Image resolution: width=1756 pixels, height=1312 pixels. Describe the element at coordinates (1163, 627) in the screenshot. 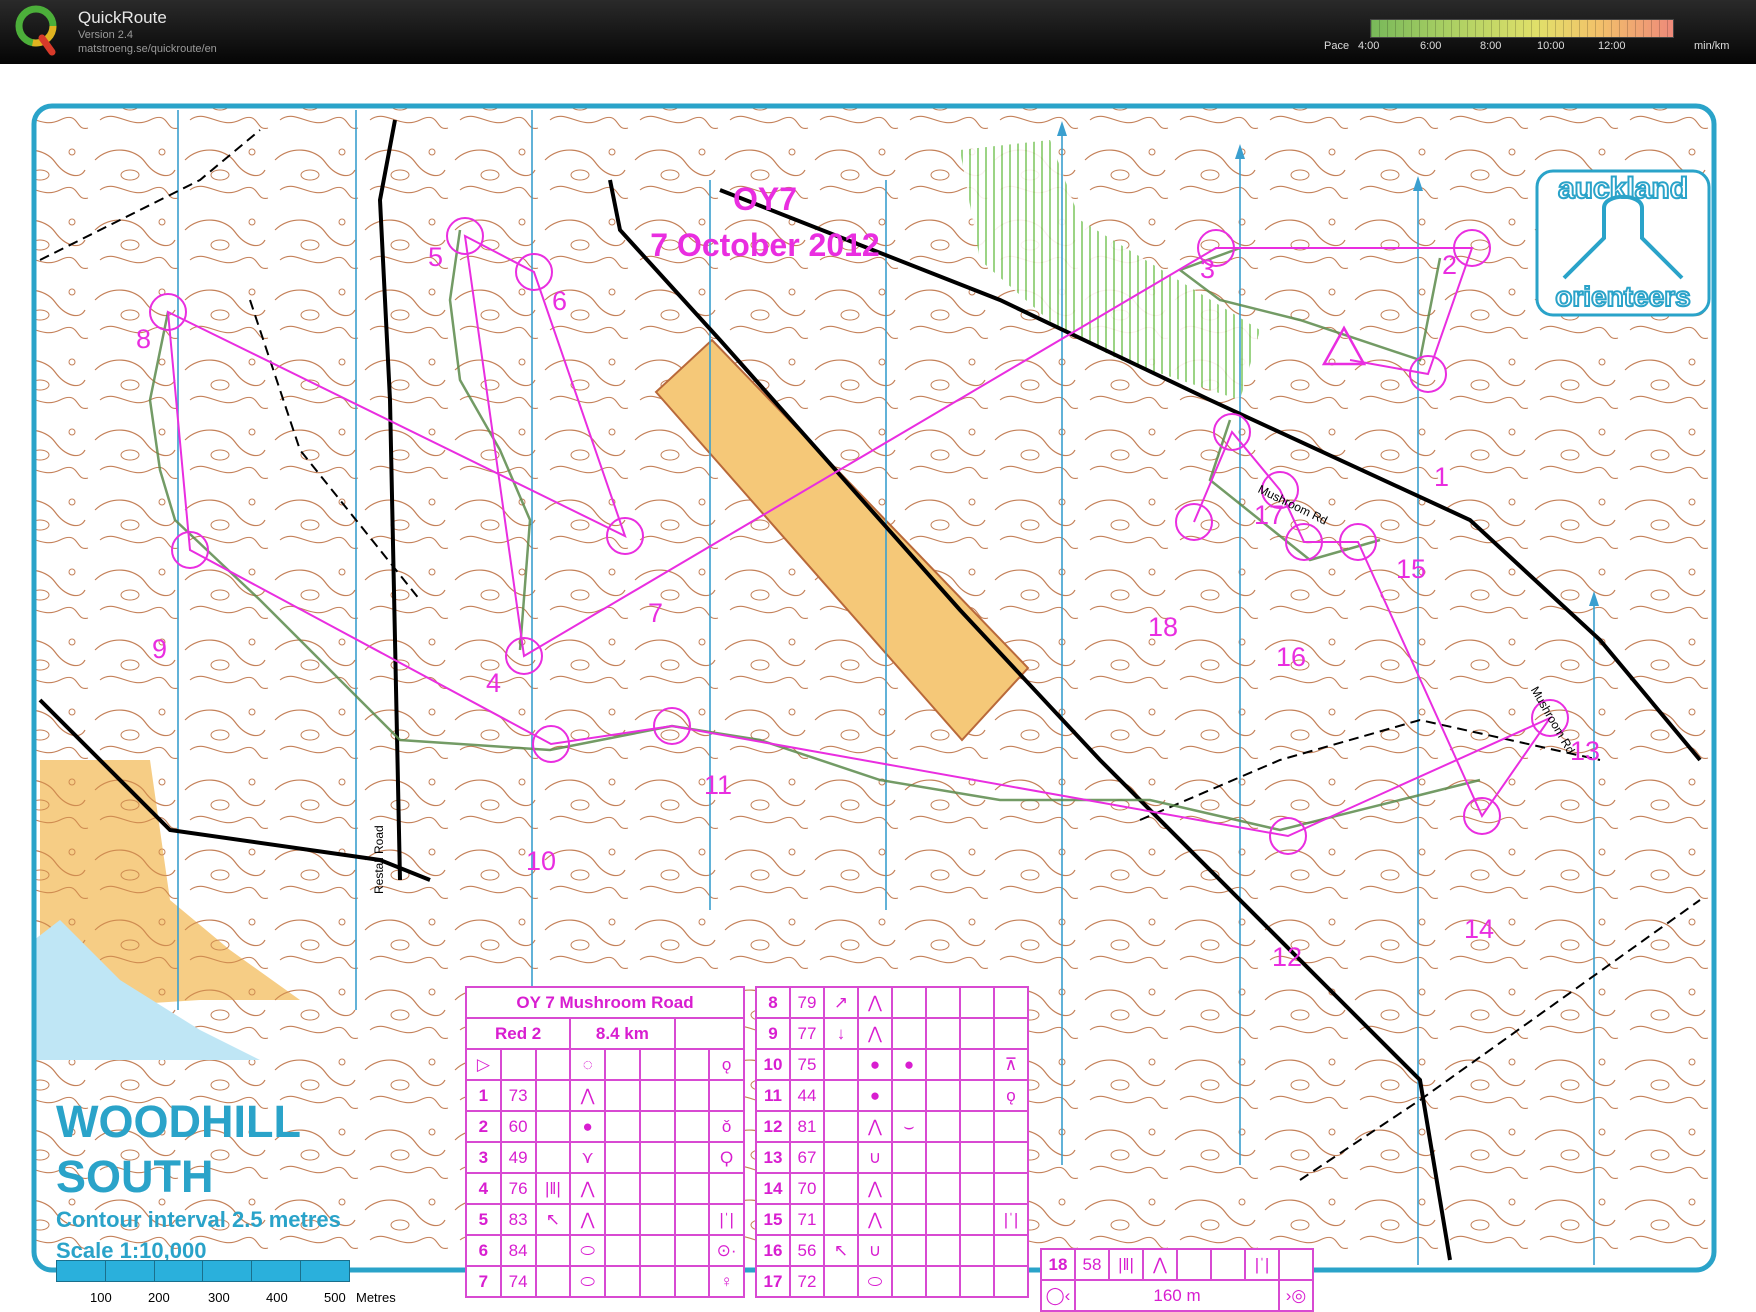

I see `control-number: 18` at that location.